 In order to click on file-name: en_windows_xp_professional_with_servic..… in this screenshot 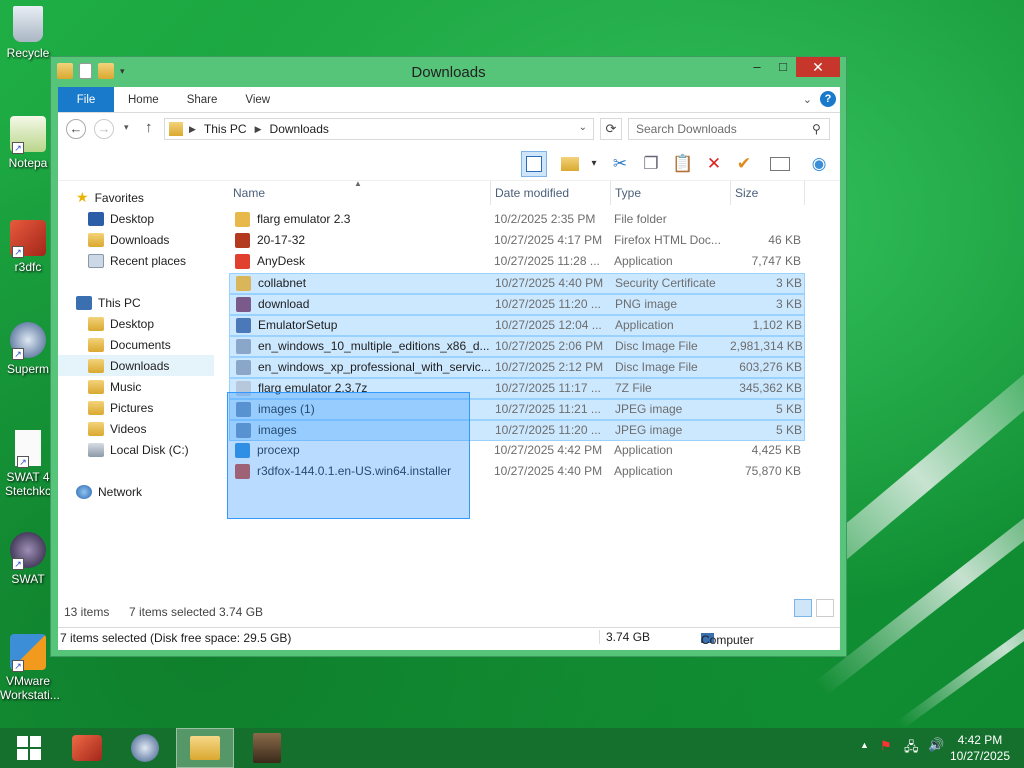, I will do `click(374, 367)`.